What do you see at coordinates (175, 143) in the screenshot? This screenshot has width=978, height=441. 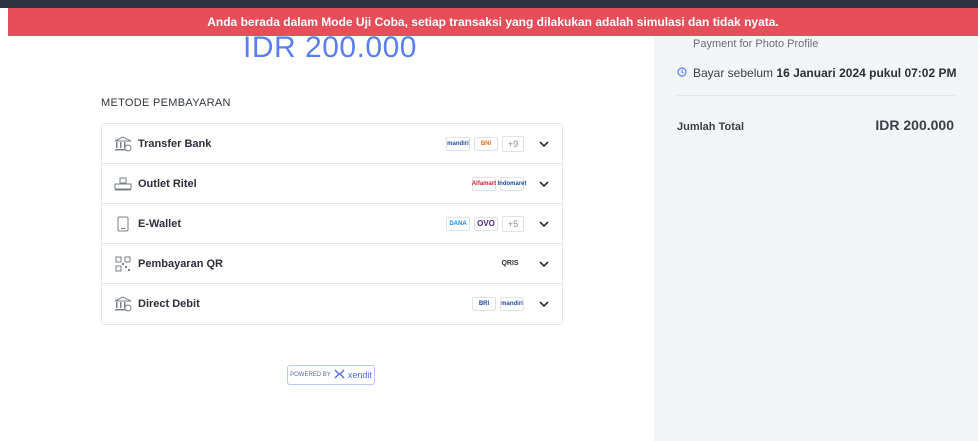 I see `method-label: Transfer Bank` at bounding box center [175, 143].